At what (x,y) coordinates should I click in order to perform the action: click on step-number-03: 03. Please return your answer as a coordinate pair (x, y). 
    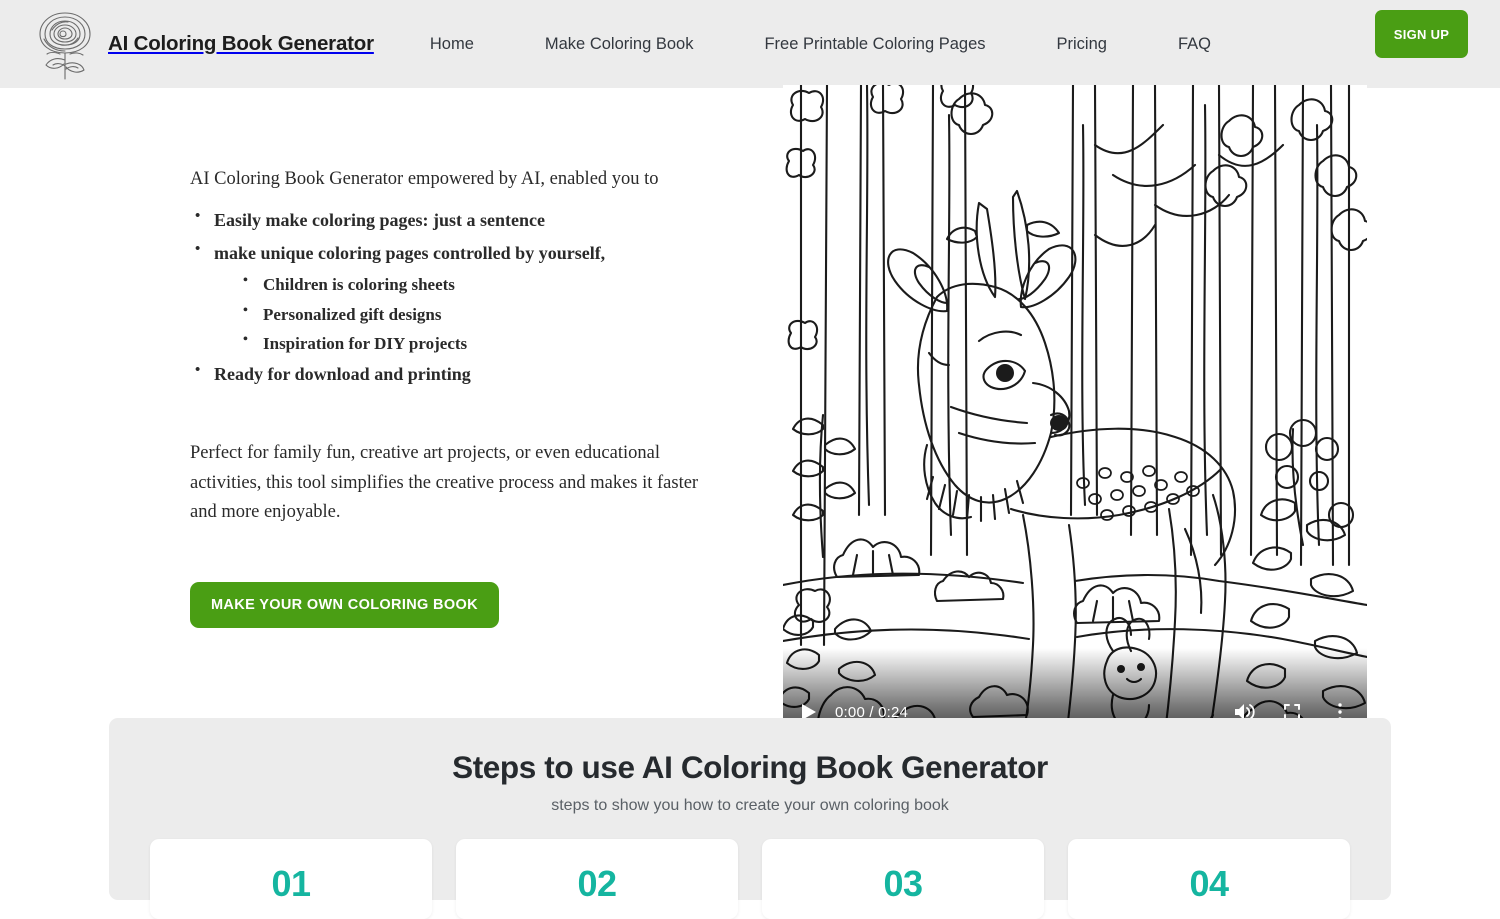
    Looking at the image, I should click on (903, 883).